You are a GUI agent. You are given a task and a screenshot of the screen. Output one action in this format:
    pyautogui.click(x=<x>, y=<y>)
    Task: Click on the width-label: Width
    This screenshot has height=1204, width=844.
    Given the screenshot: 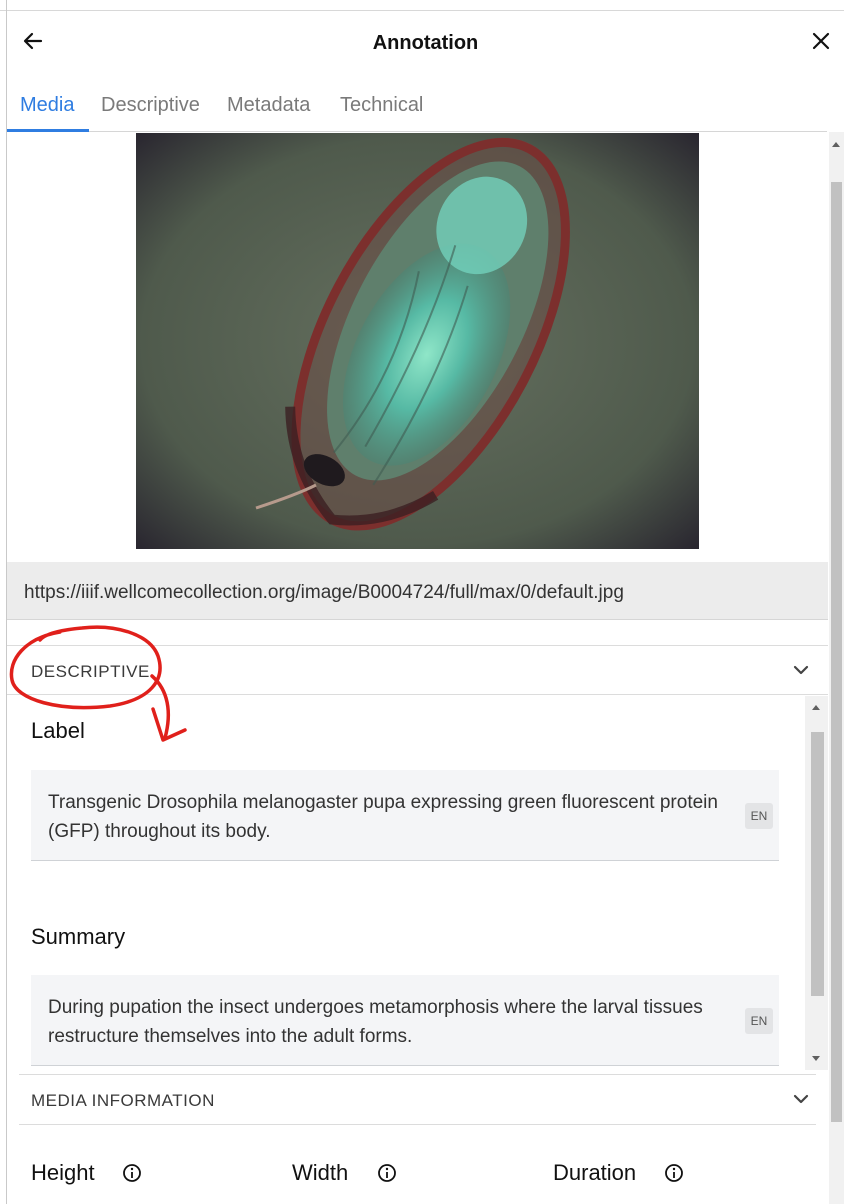 What is the action you would take?
    pyautogui.click(x=320, y=1172)
    